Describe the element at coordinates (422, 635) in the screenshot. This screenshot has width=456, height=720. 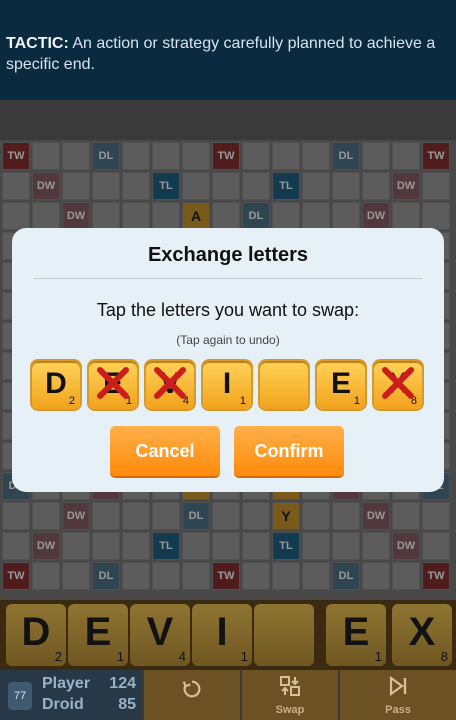
I see `rack-tile: X8` at that location.